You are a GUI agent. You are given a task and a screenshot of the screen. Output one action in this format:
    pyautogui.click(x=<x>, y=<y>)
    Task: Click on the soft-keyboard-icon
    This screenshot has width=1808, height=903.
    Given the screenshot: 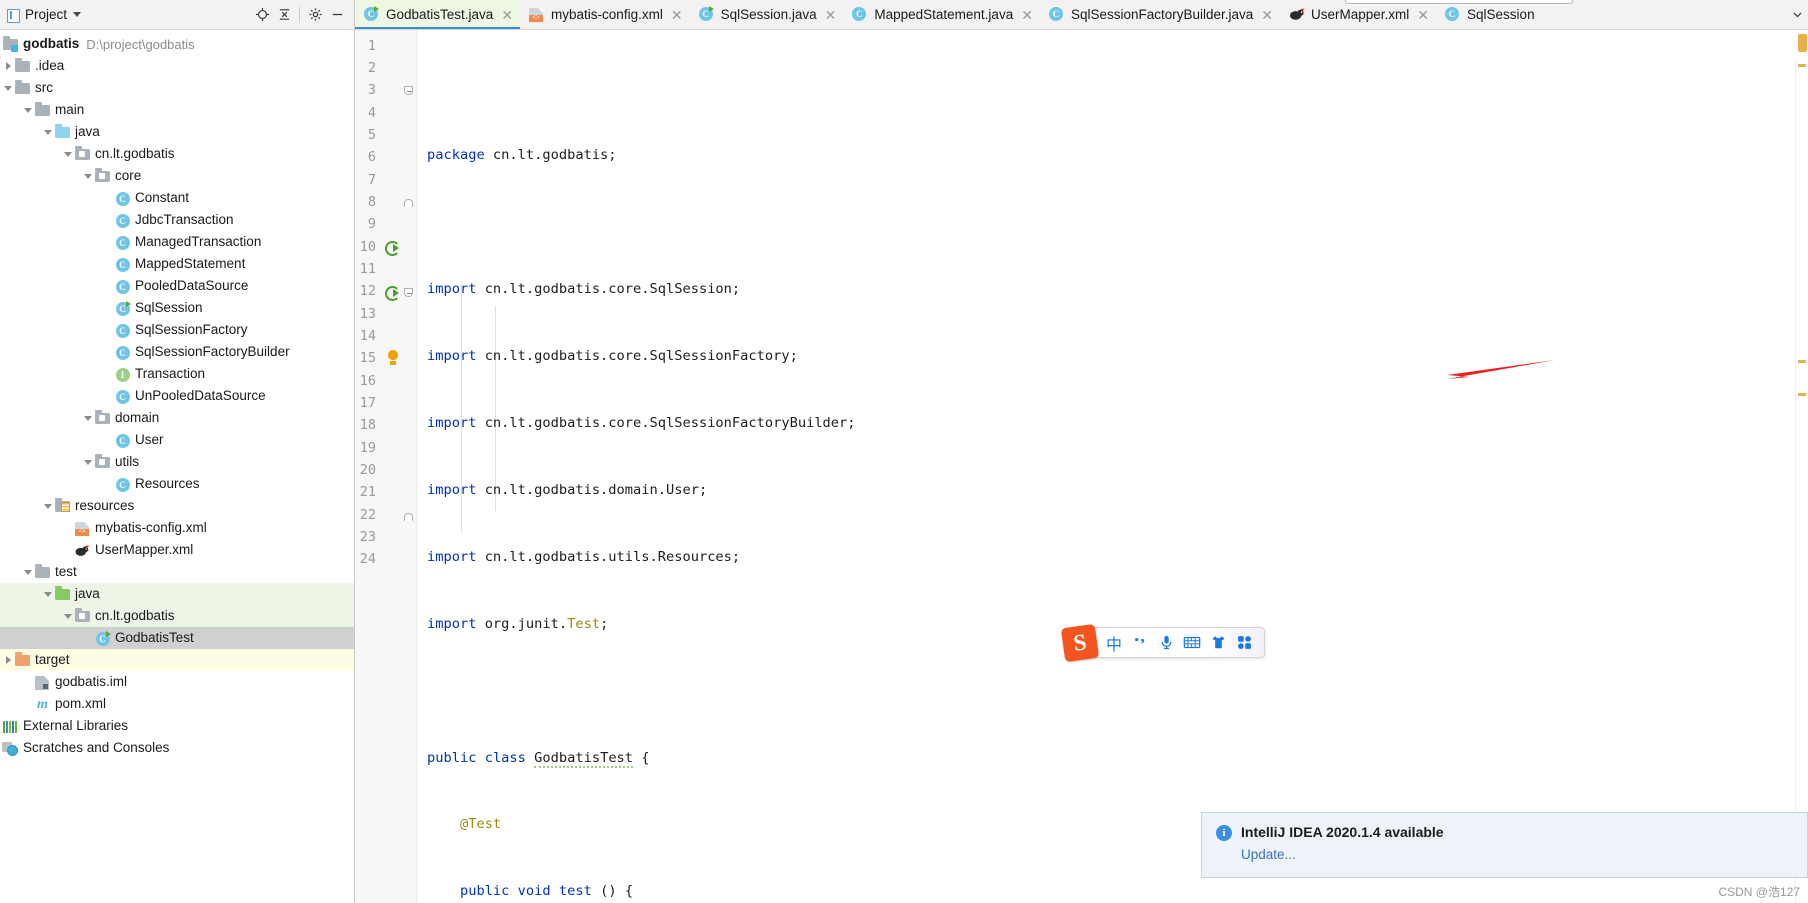 What is the action you would take?
    pyautogui.click(x=1192, y=643)
    